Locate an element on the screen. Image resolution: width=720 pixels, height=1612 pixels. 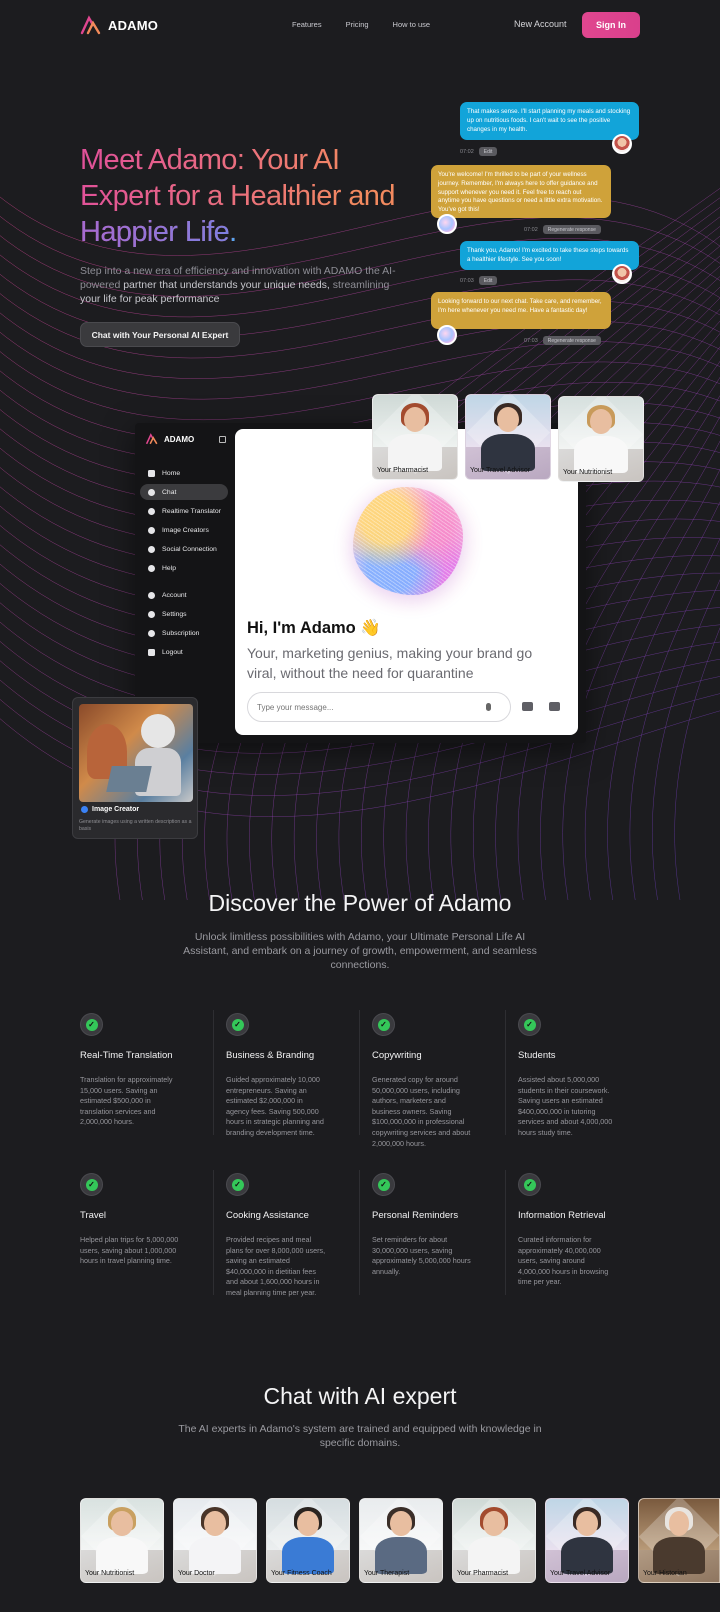
expert-label: Your Fitness Coach is located at coordinates (301, 1573).